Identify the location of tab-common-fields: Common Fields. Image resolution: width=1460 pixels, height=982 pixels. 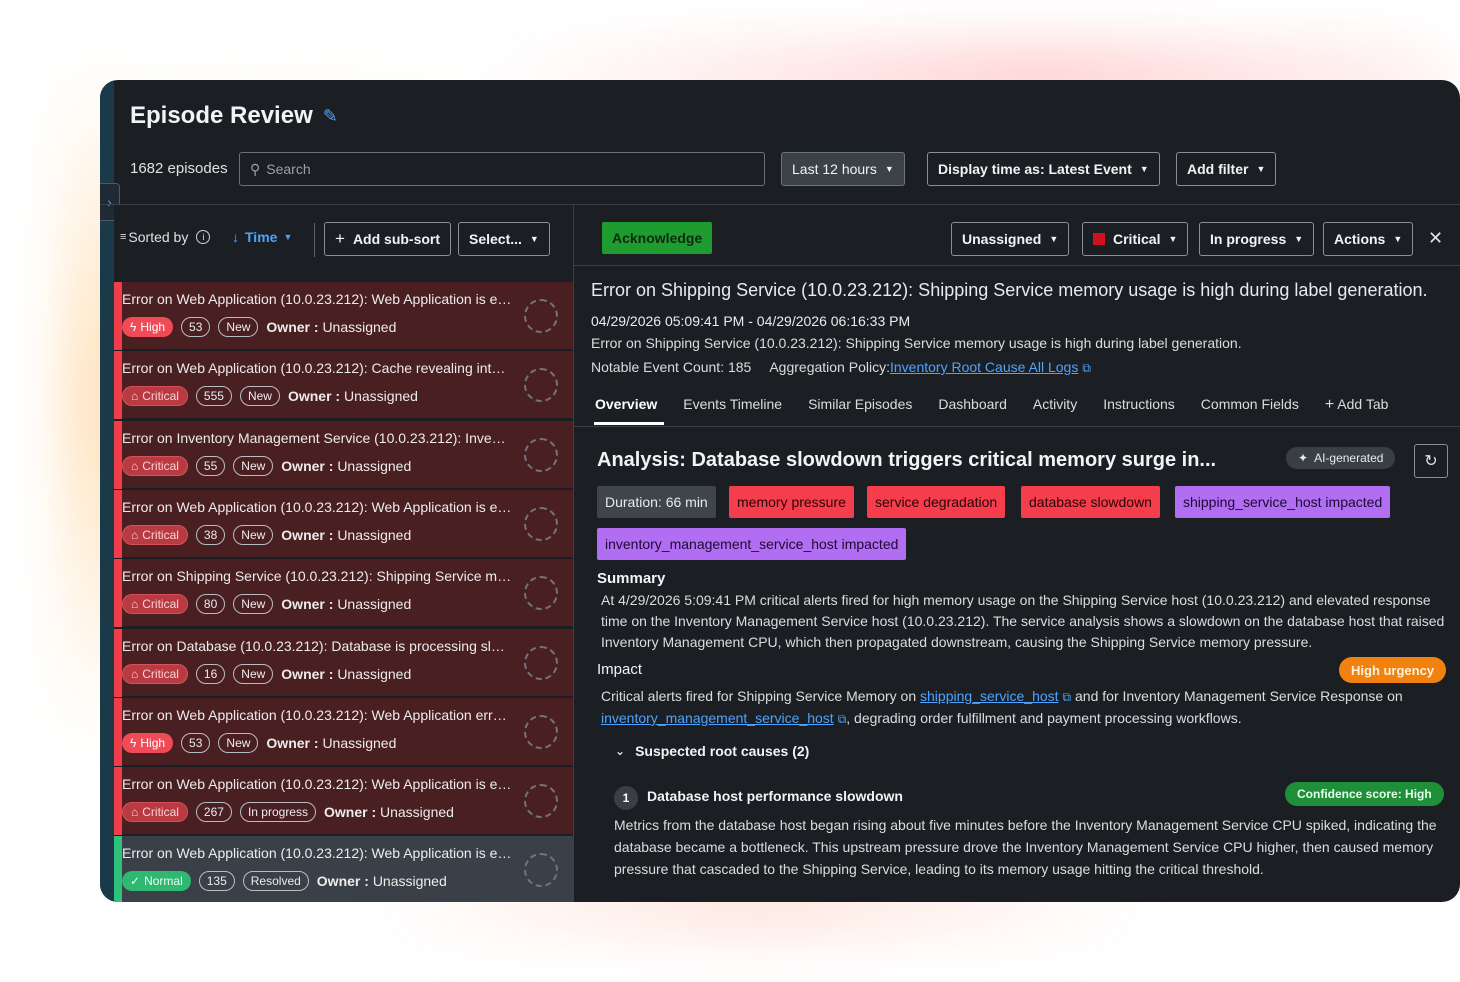
(1250, 405).